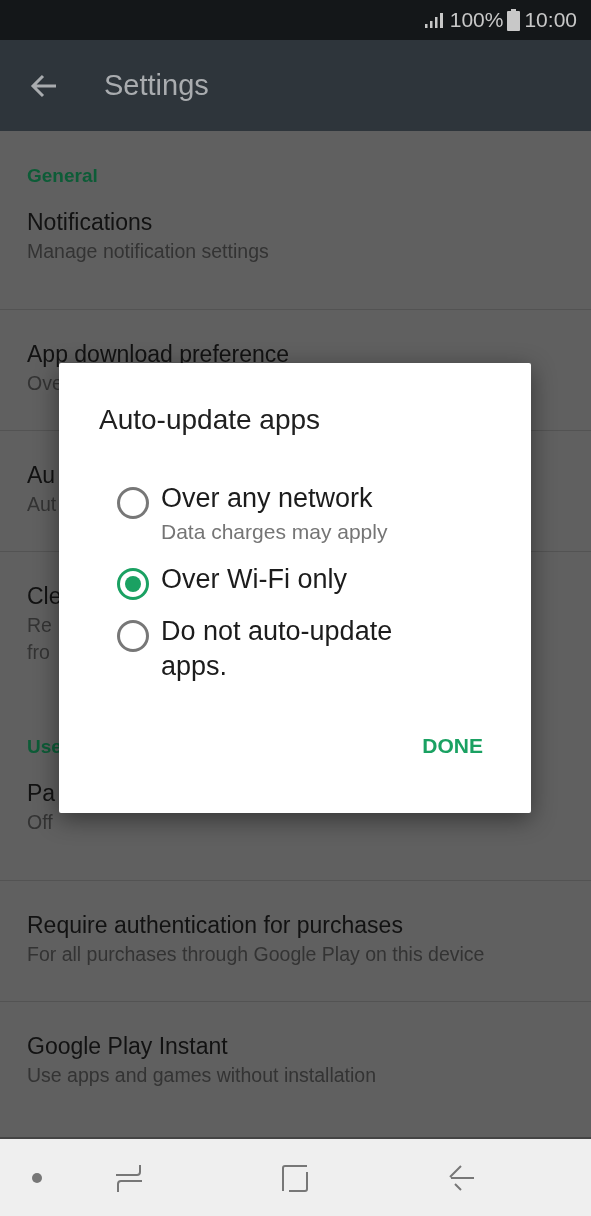  I want to click on recent-apps-icon, so click(129, 1177).